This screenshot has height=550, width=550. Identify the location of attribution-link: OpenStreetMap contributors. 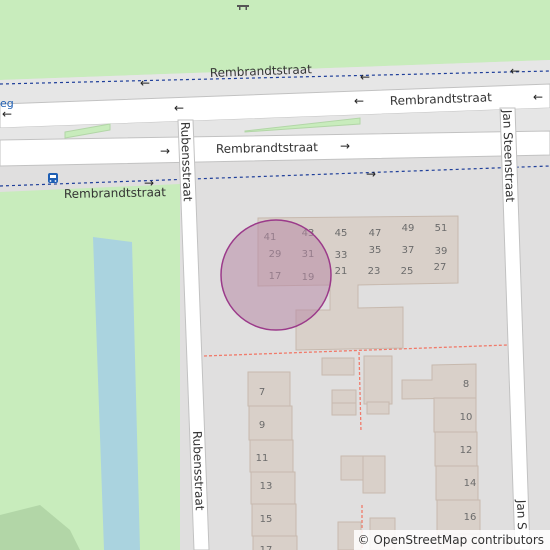
(458, 540).